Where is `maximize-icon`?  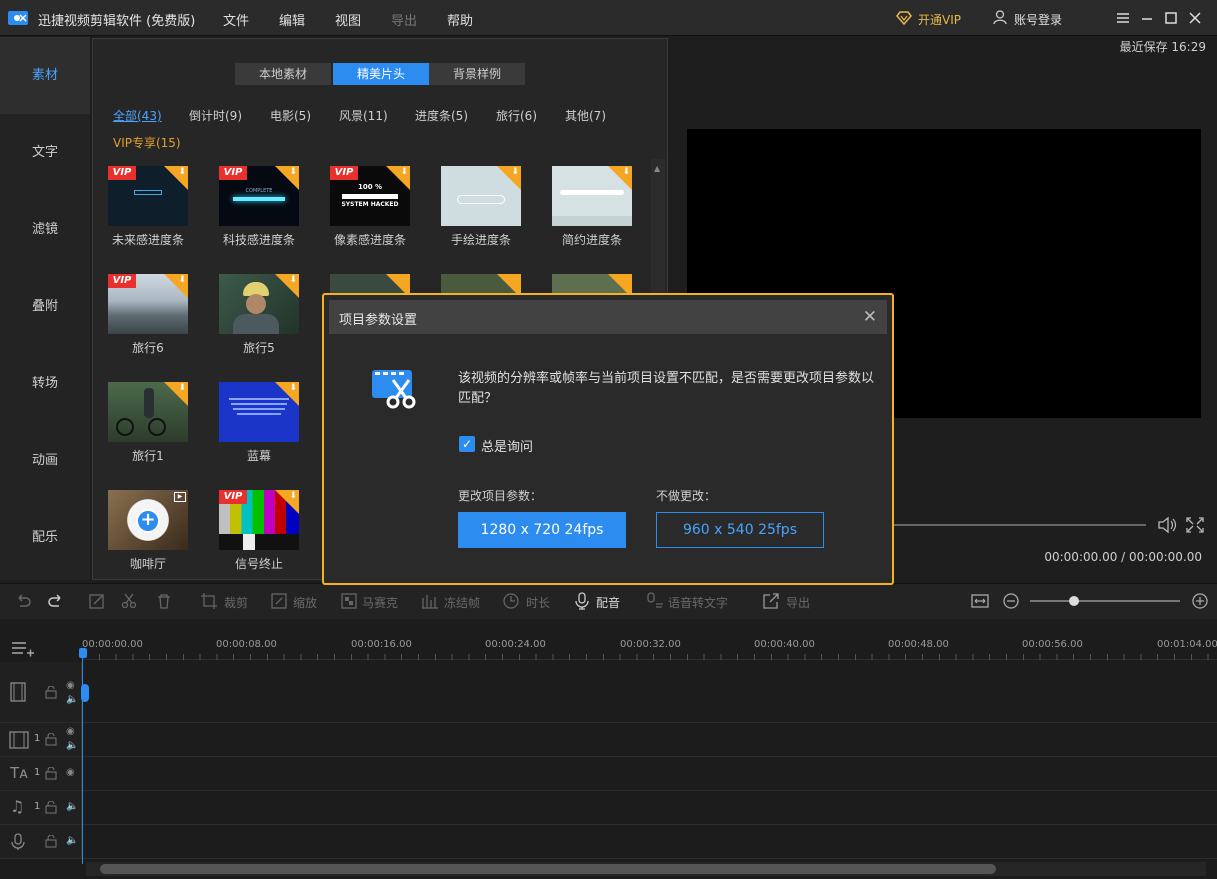
maximize-icon is located at coordinates (1171, 18).